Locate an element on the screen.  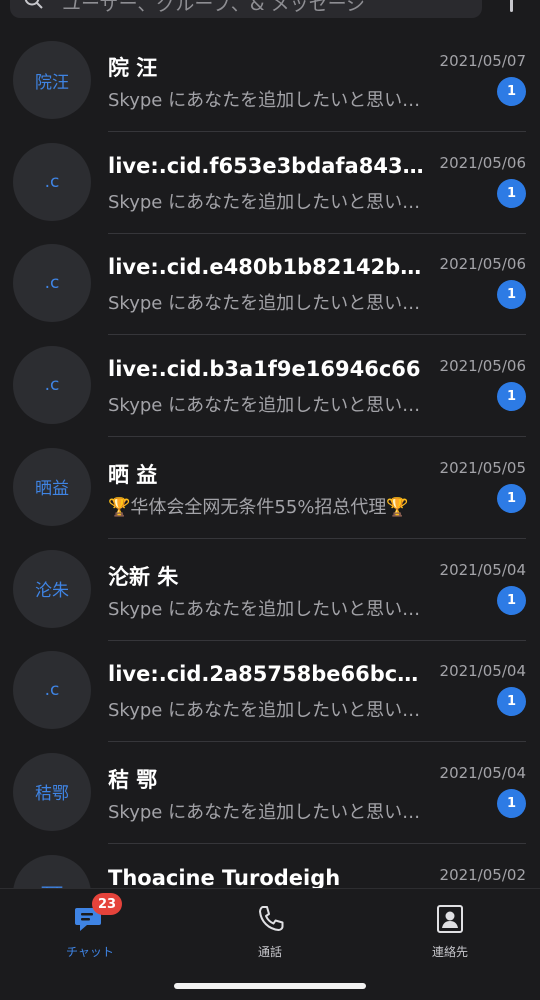
more-options-icon is located at coordinates (512, 7).